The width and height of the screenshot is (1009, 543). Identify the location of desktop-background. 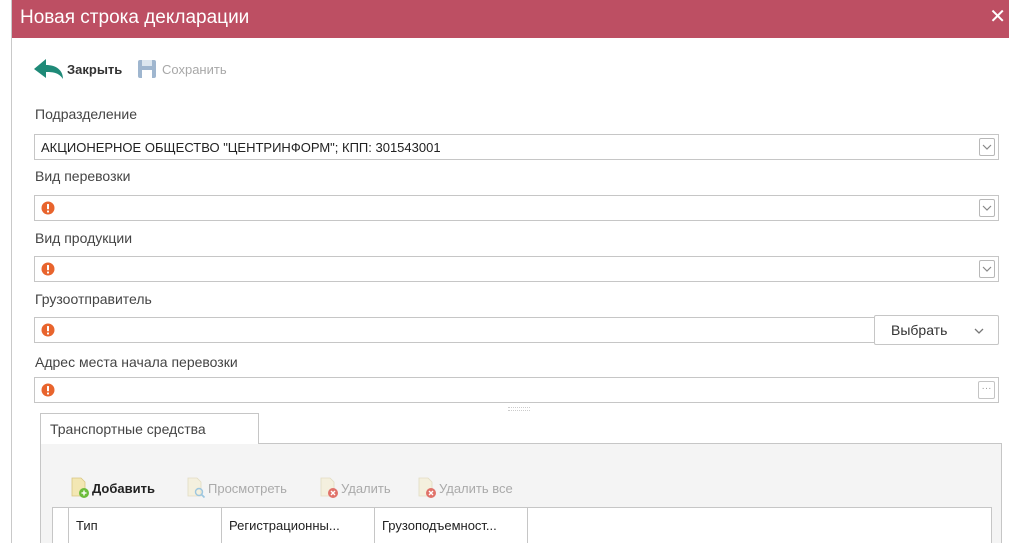
(5, 271).